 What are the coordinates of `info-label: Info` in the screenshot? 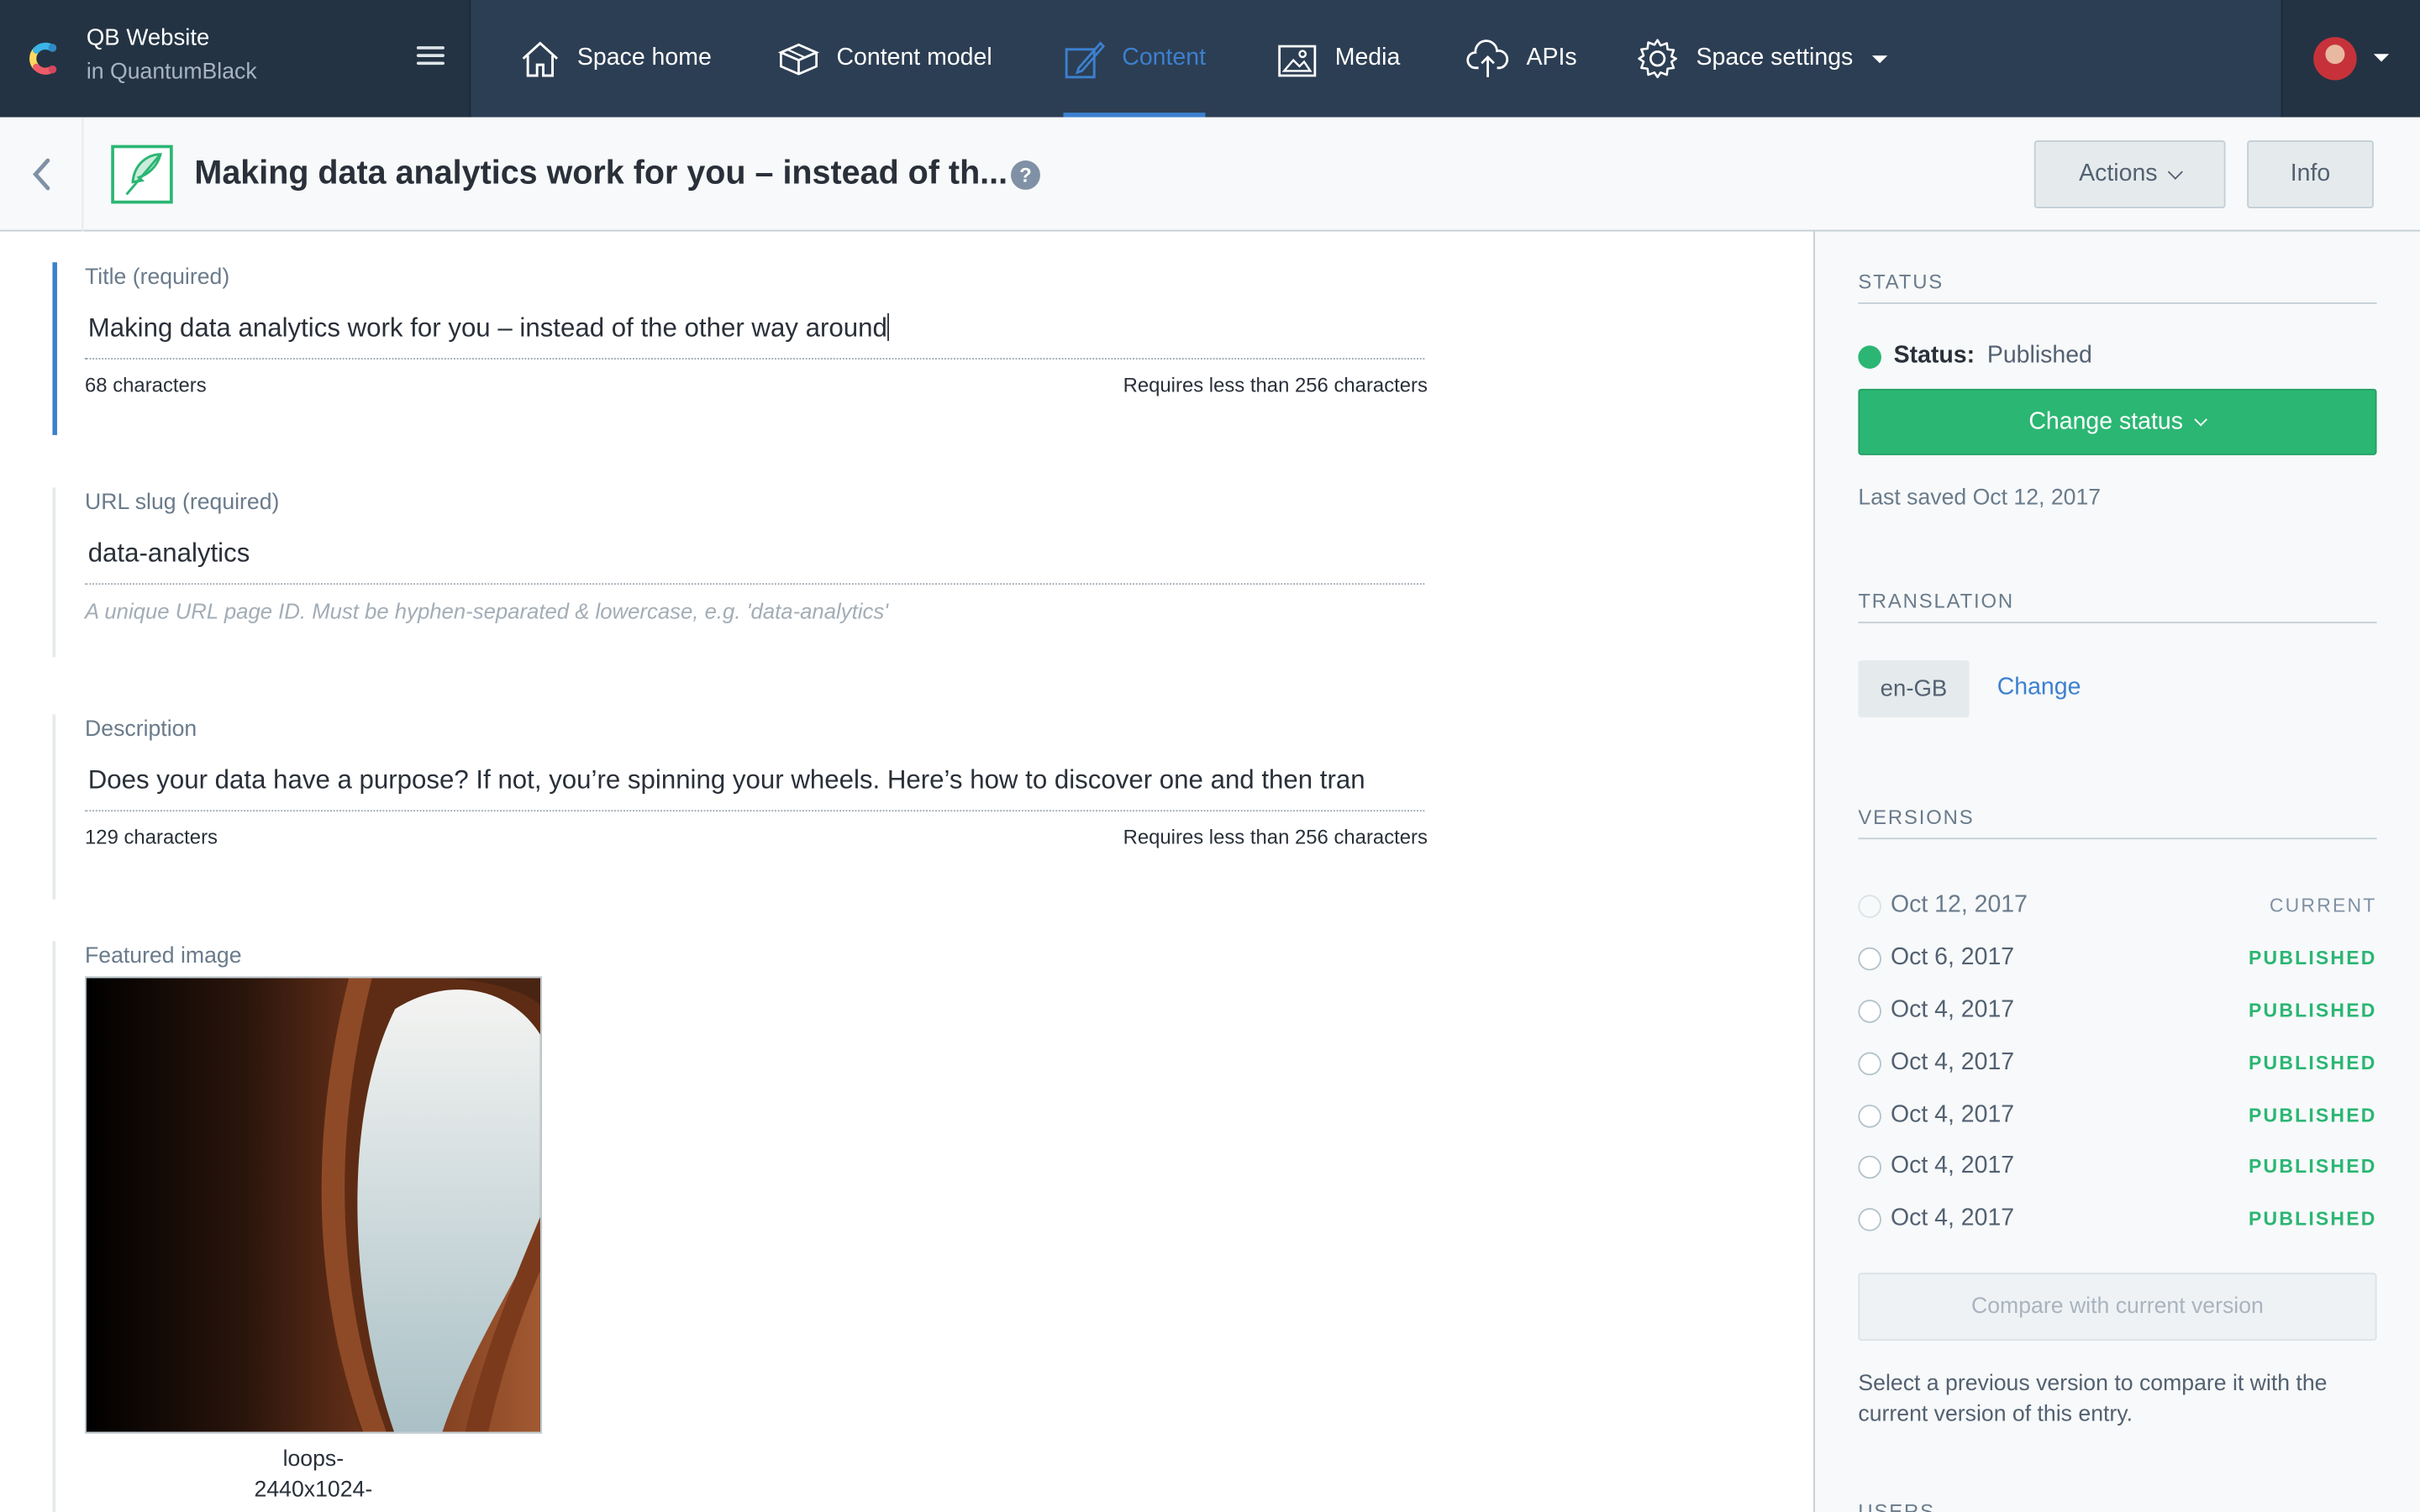 It's located at (2310, 173).